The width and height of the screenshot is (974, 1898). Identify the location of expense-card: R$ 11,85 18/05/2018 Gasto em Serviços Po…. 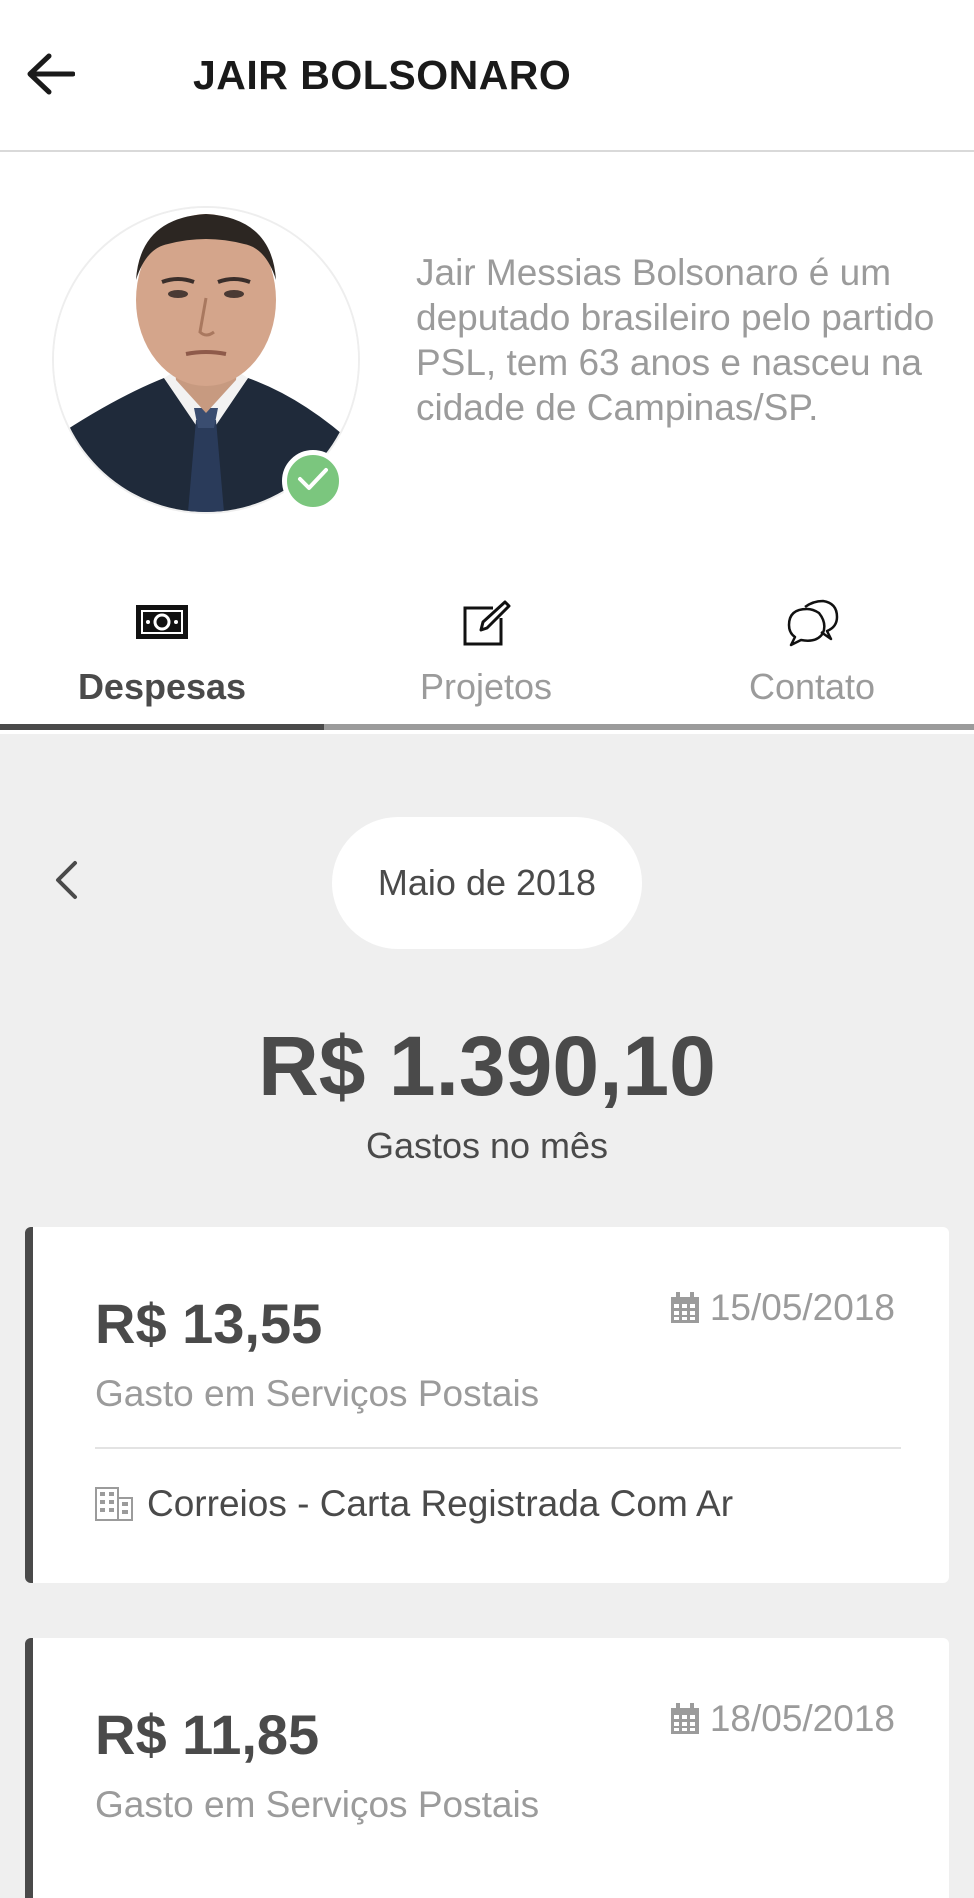
(487, 1768).